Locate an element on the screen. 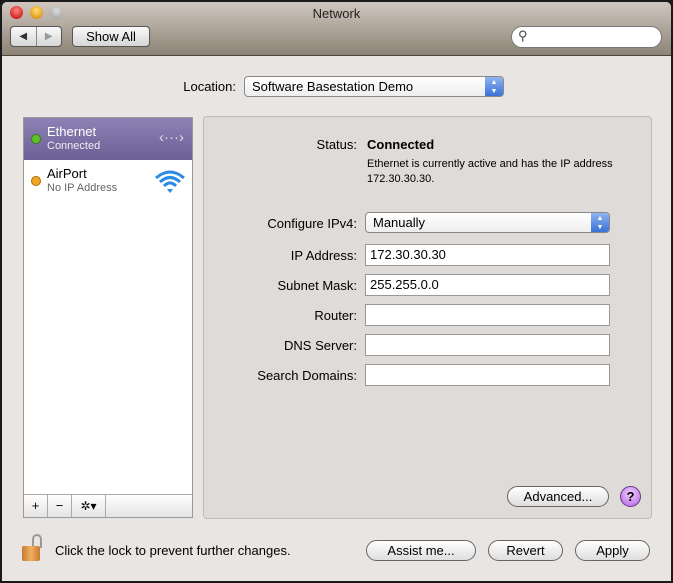 This screenshot has height=583, width=673. help-button: ? is located at coordinates (630, 496).